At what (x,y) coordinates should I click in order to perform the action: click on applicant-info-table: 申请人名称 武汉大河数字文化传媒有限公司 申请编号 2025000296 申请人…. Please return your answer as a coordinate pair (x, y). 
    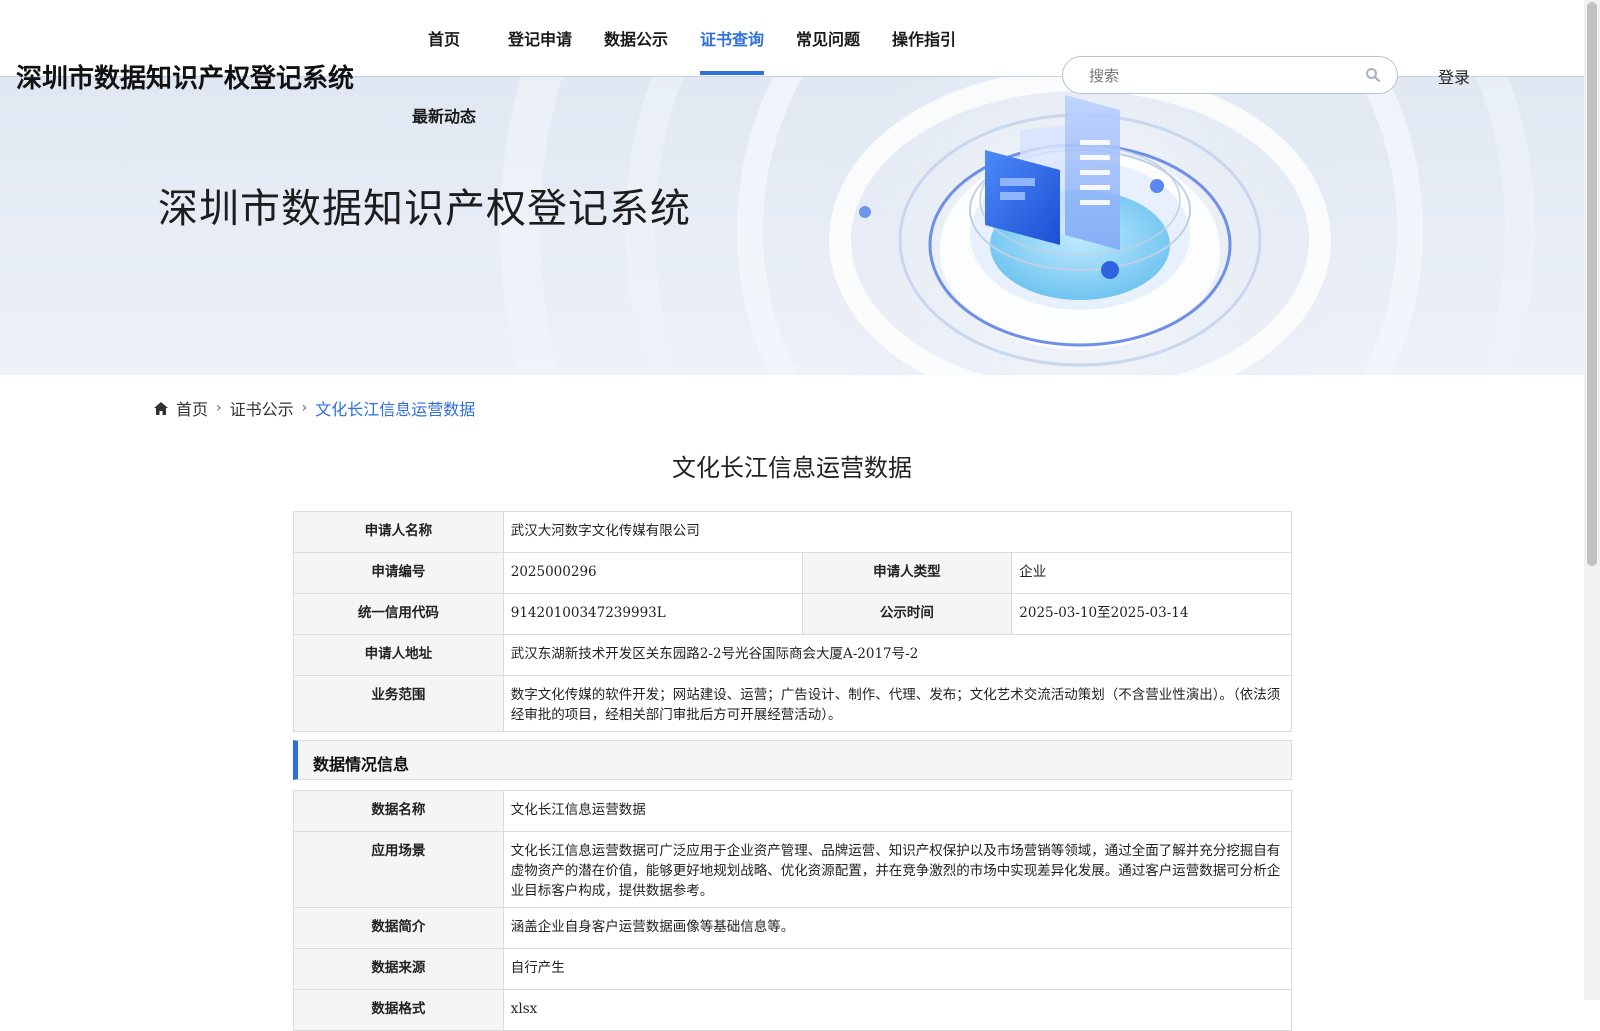
    Looking at the image, I should click on (793, 621).